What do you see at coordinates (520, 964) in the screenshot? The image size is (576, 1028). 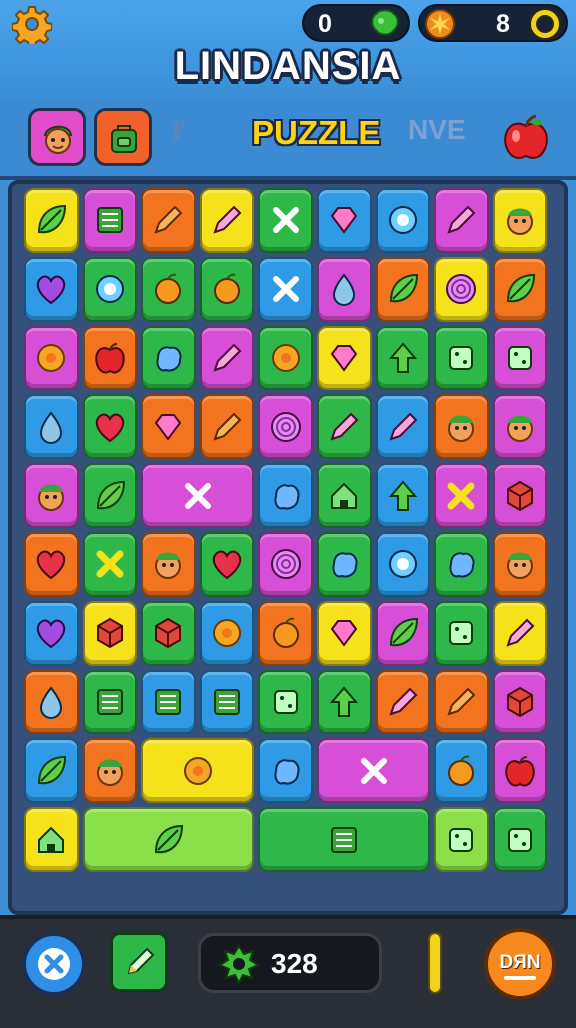 I see `action-button: DЯN` at bounding box center [520, 964].